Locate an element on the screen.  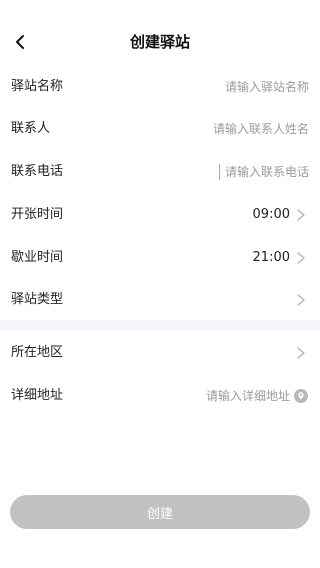
section-divider is located at coordinates (160, 325).